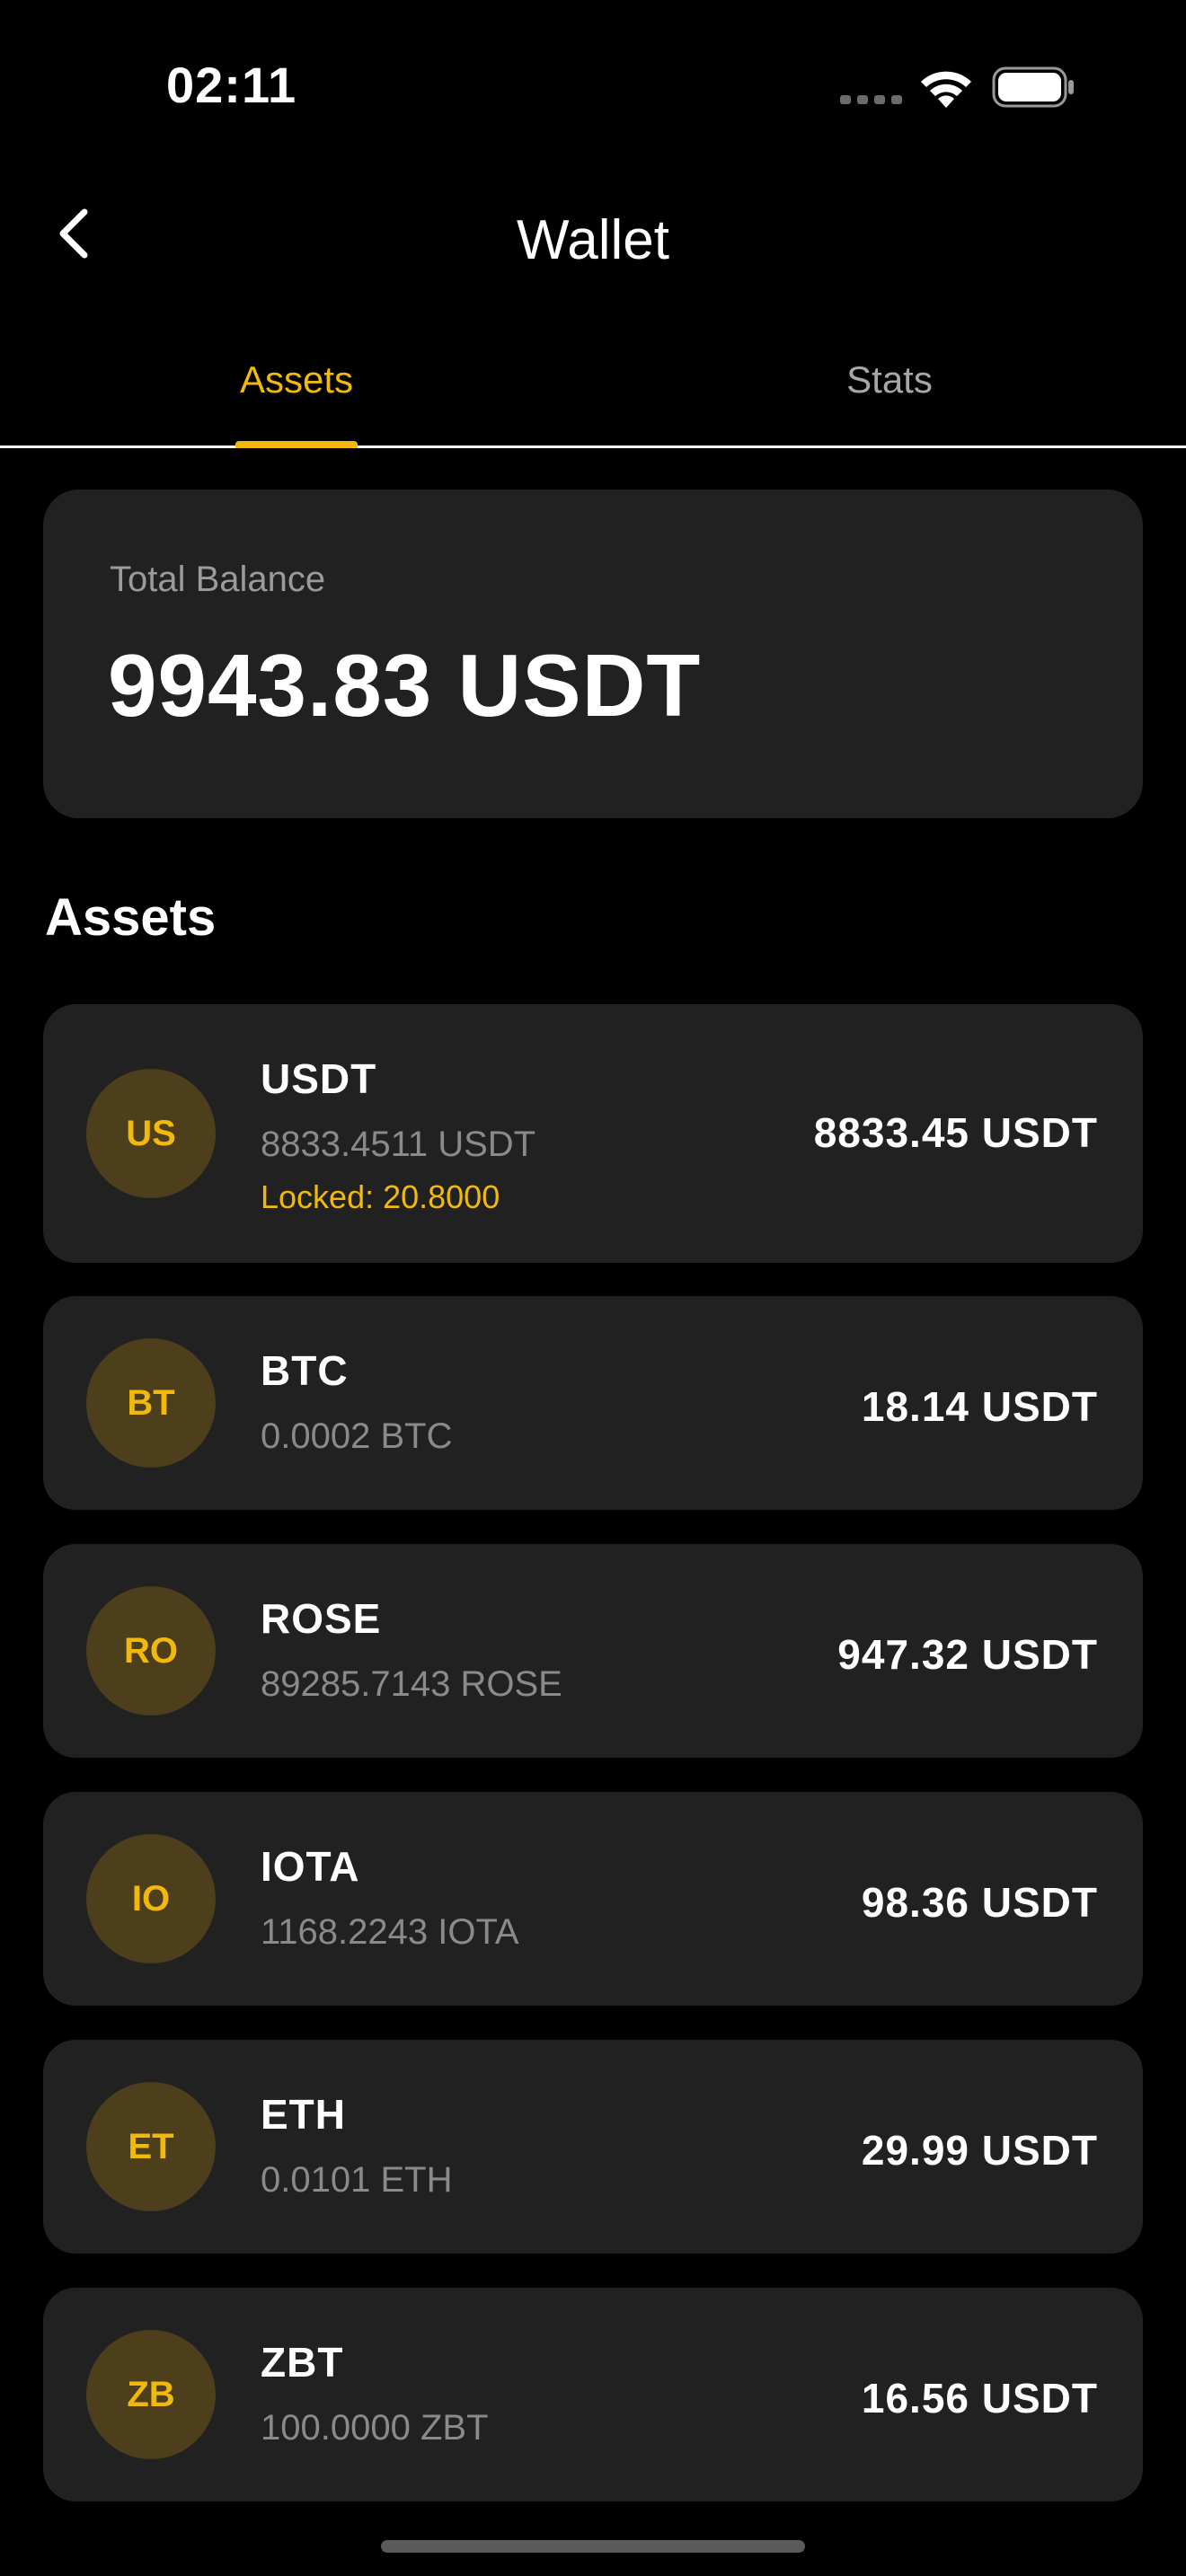 The image size is (1186, 2576). What do you see at coordinates (411, 1684) in the screenshot?
I see `asset-amount: 89285.7143 ROSE` at bounding box center [411, 1684].